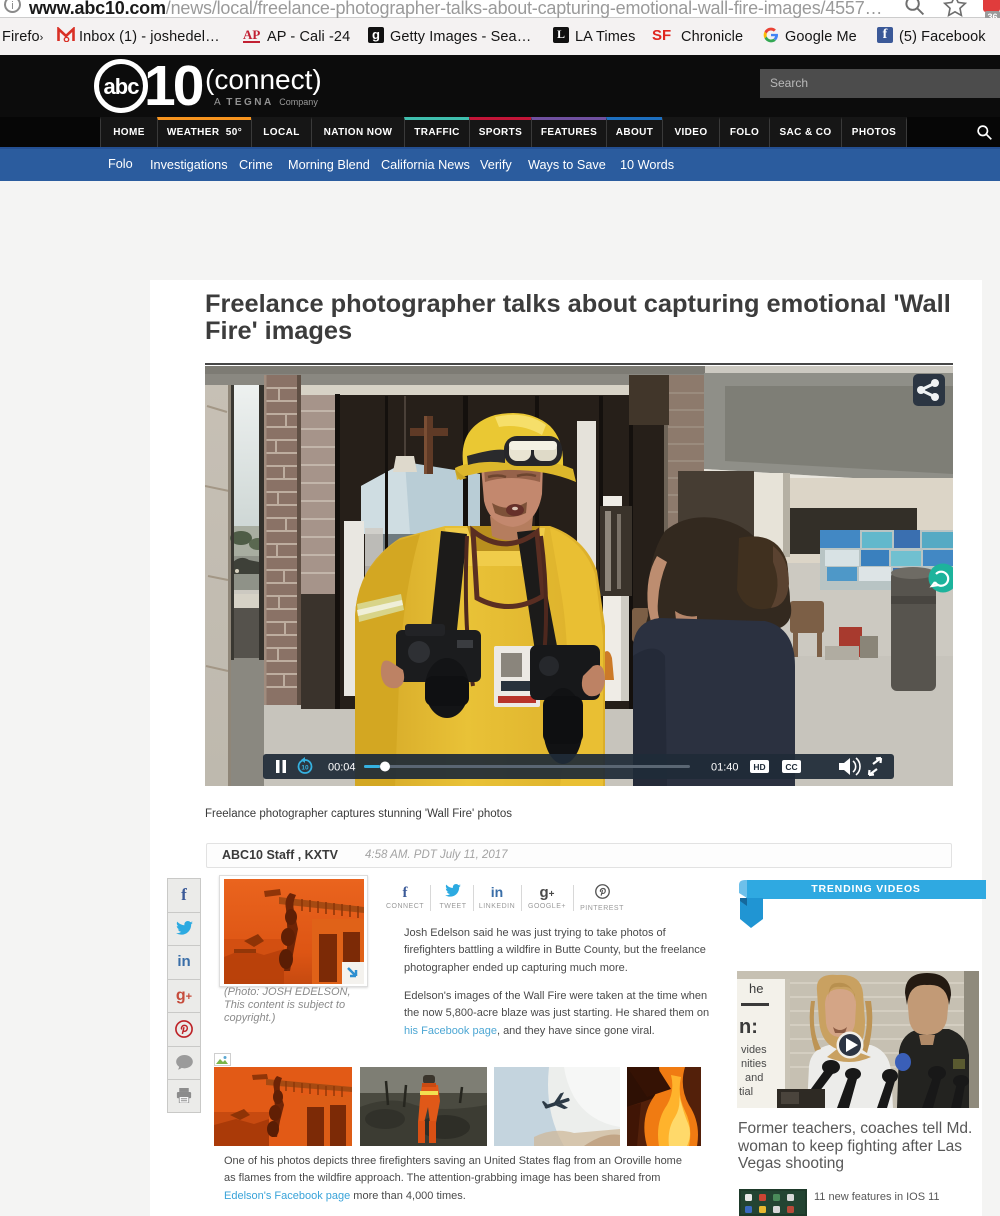  I want to click on svg-text: HD, so click(759, 767).